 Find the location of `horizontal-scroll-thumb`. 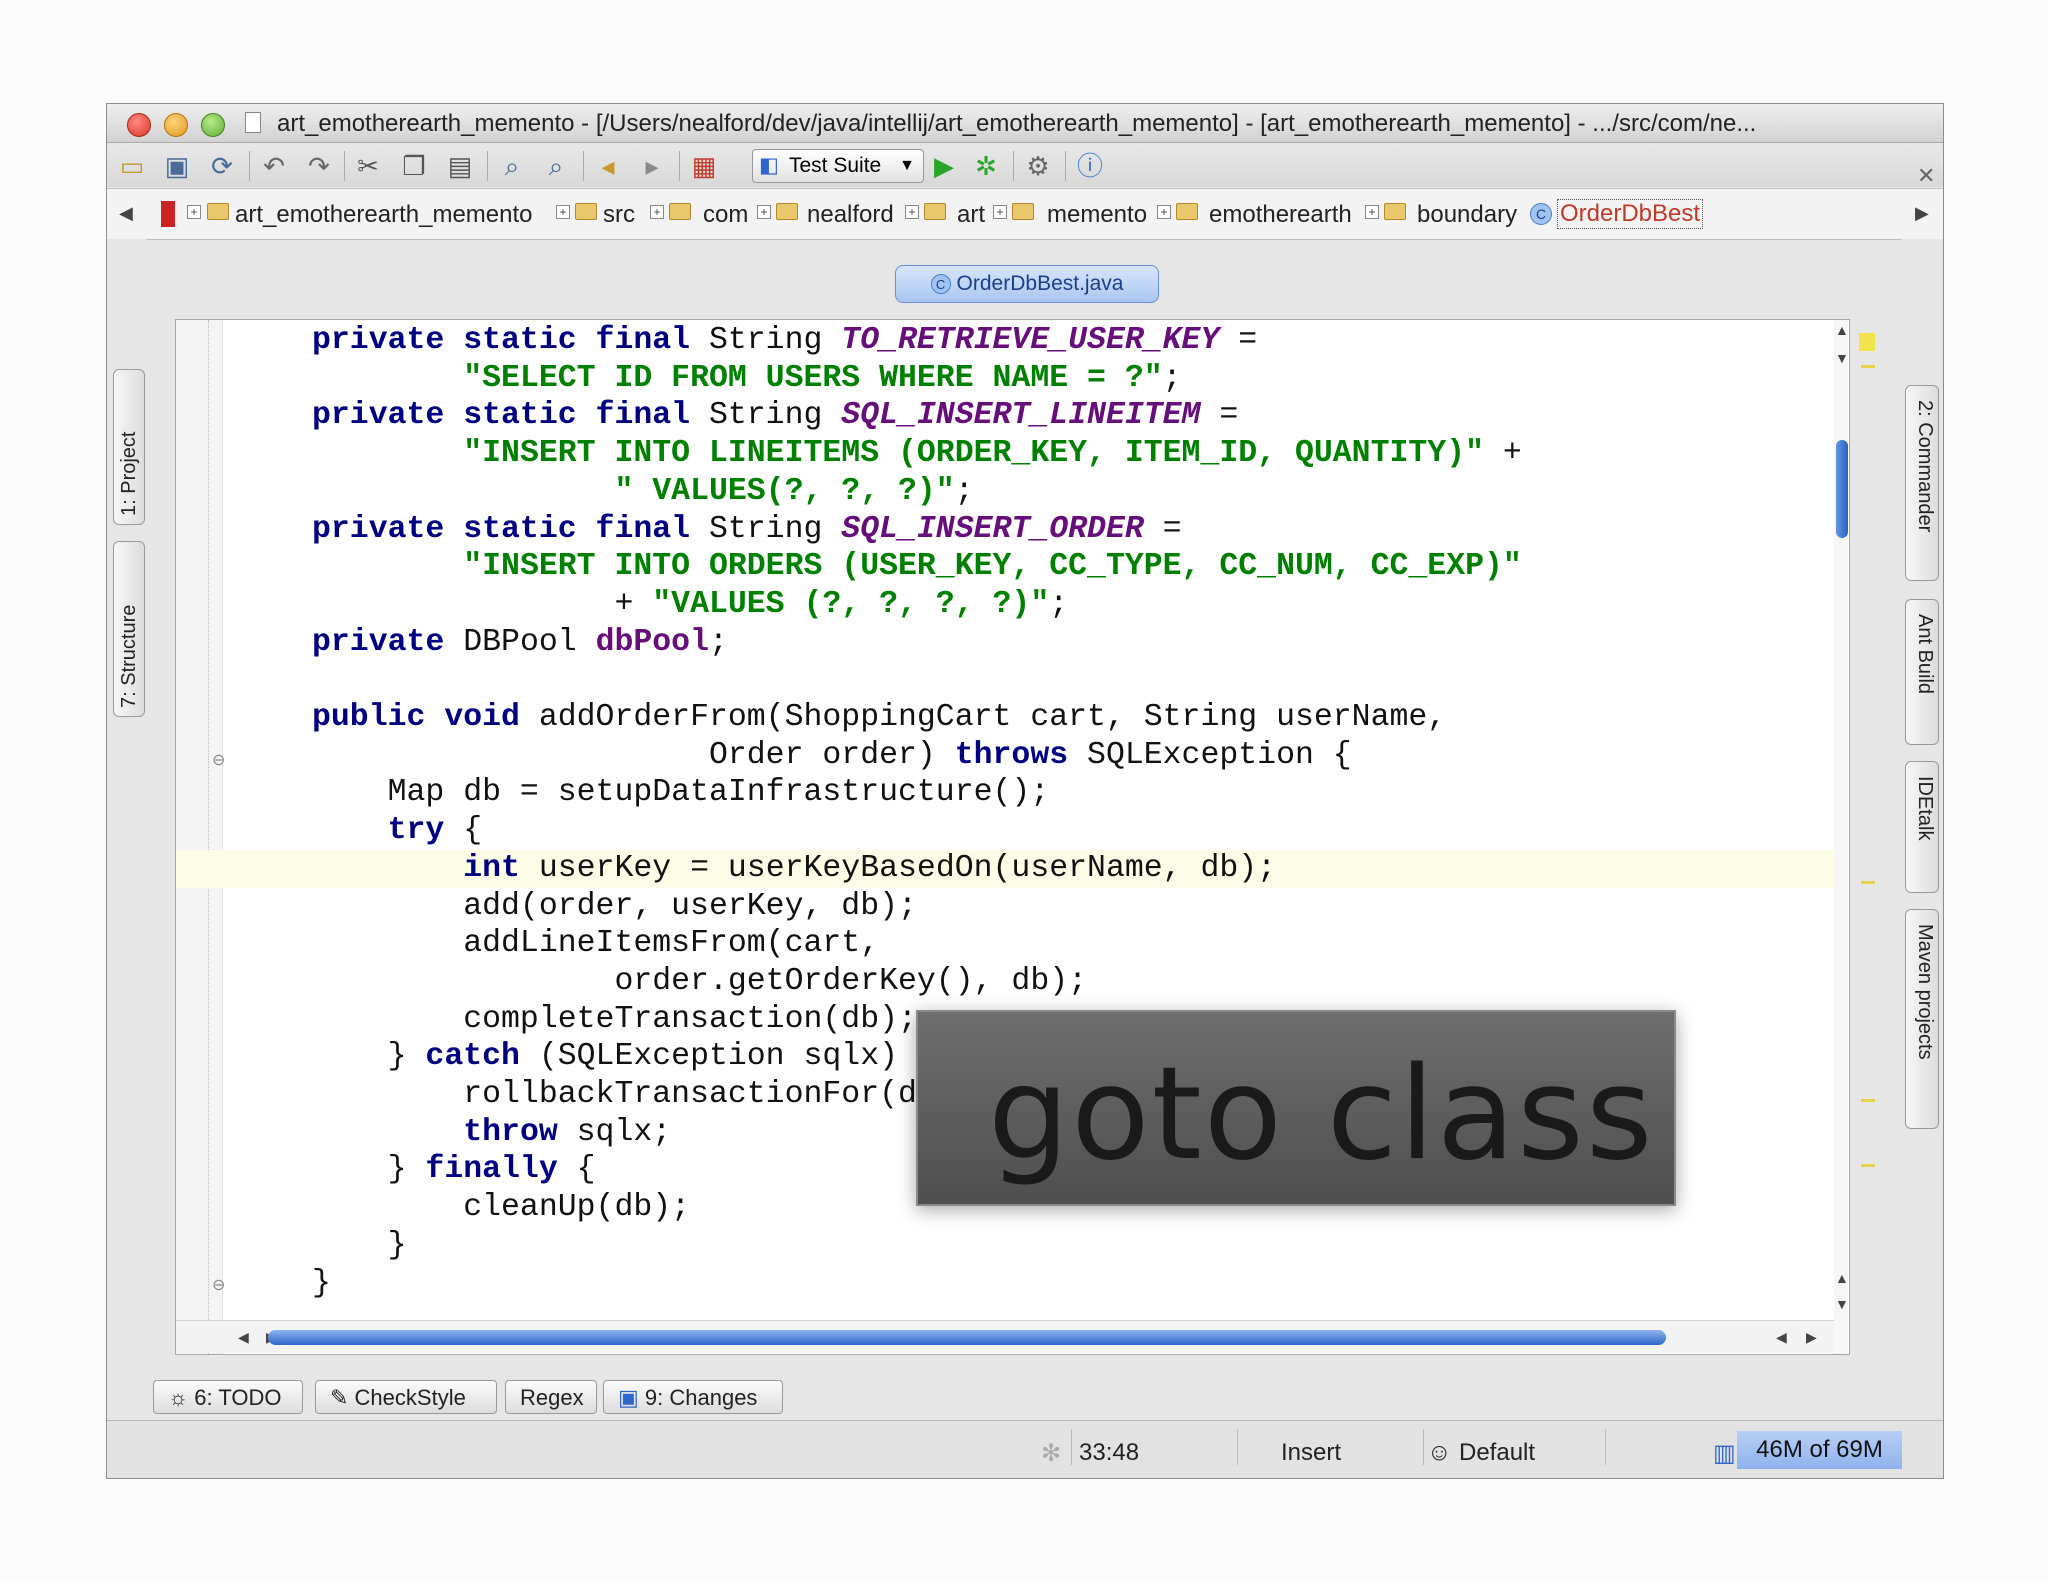

horizontal-scroll-thumb is located at coordinates (967, 1337).